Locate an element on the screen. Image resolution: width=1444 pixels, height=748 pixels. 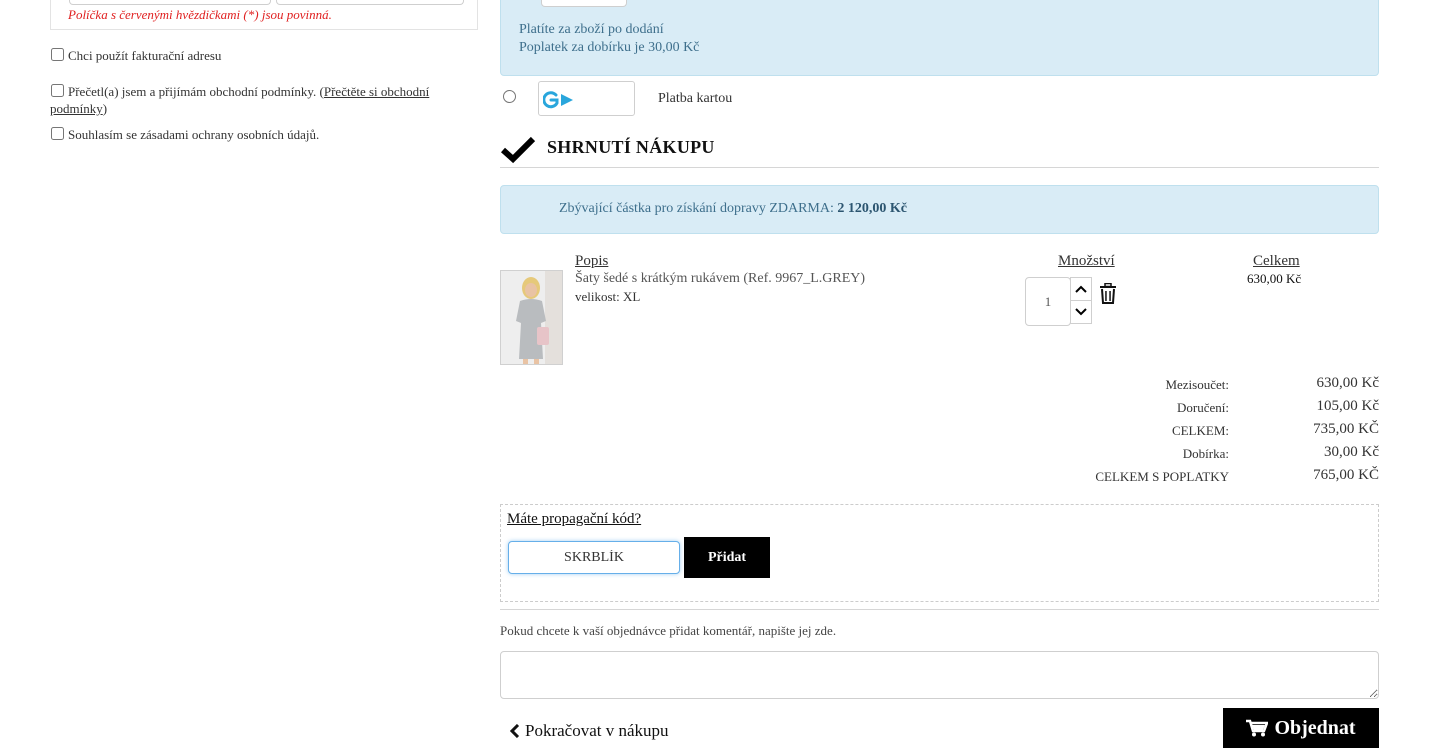
add-promo-button: Přidat is located at coordinates (727, 557).